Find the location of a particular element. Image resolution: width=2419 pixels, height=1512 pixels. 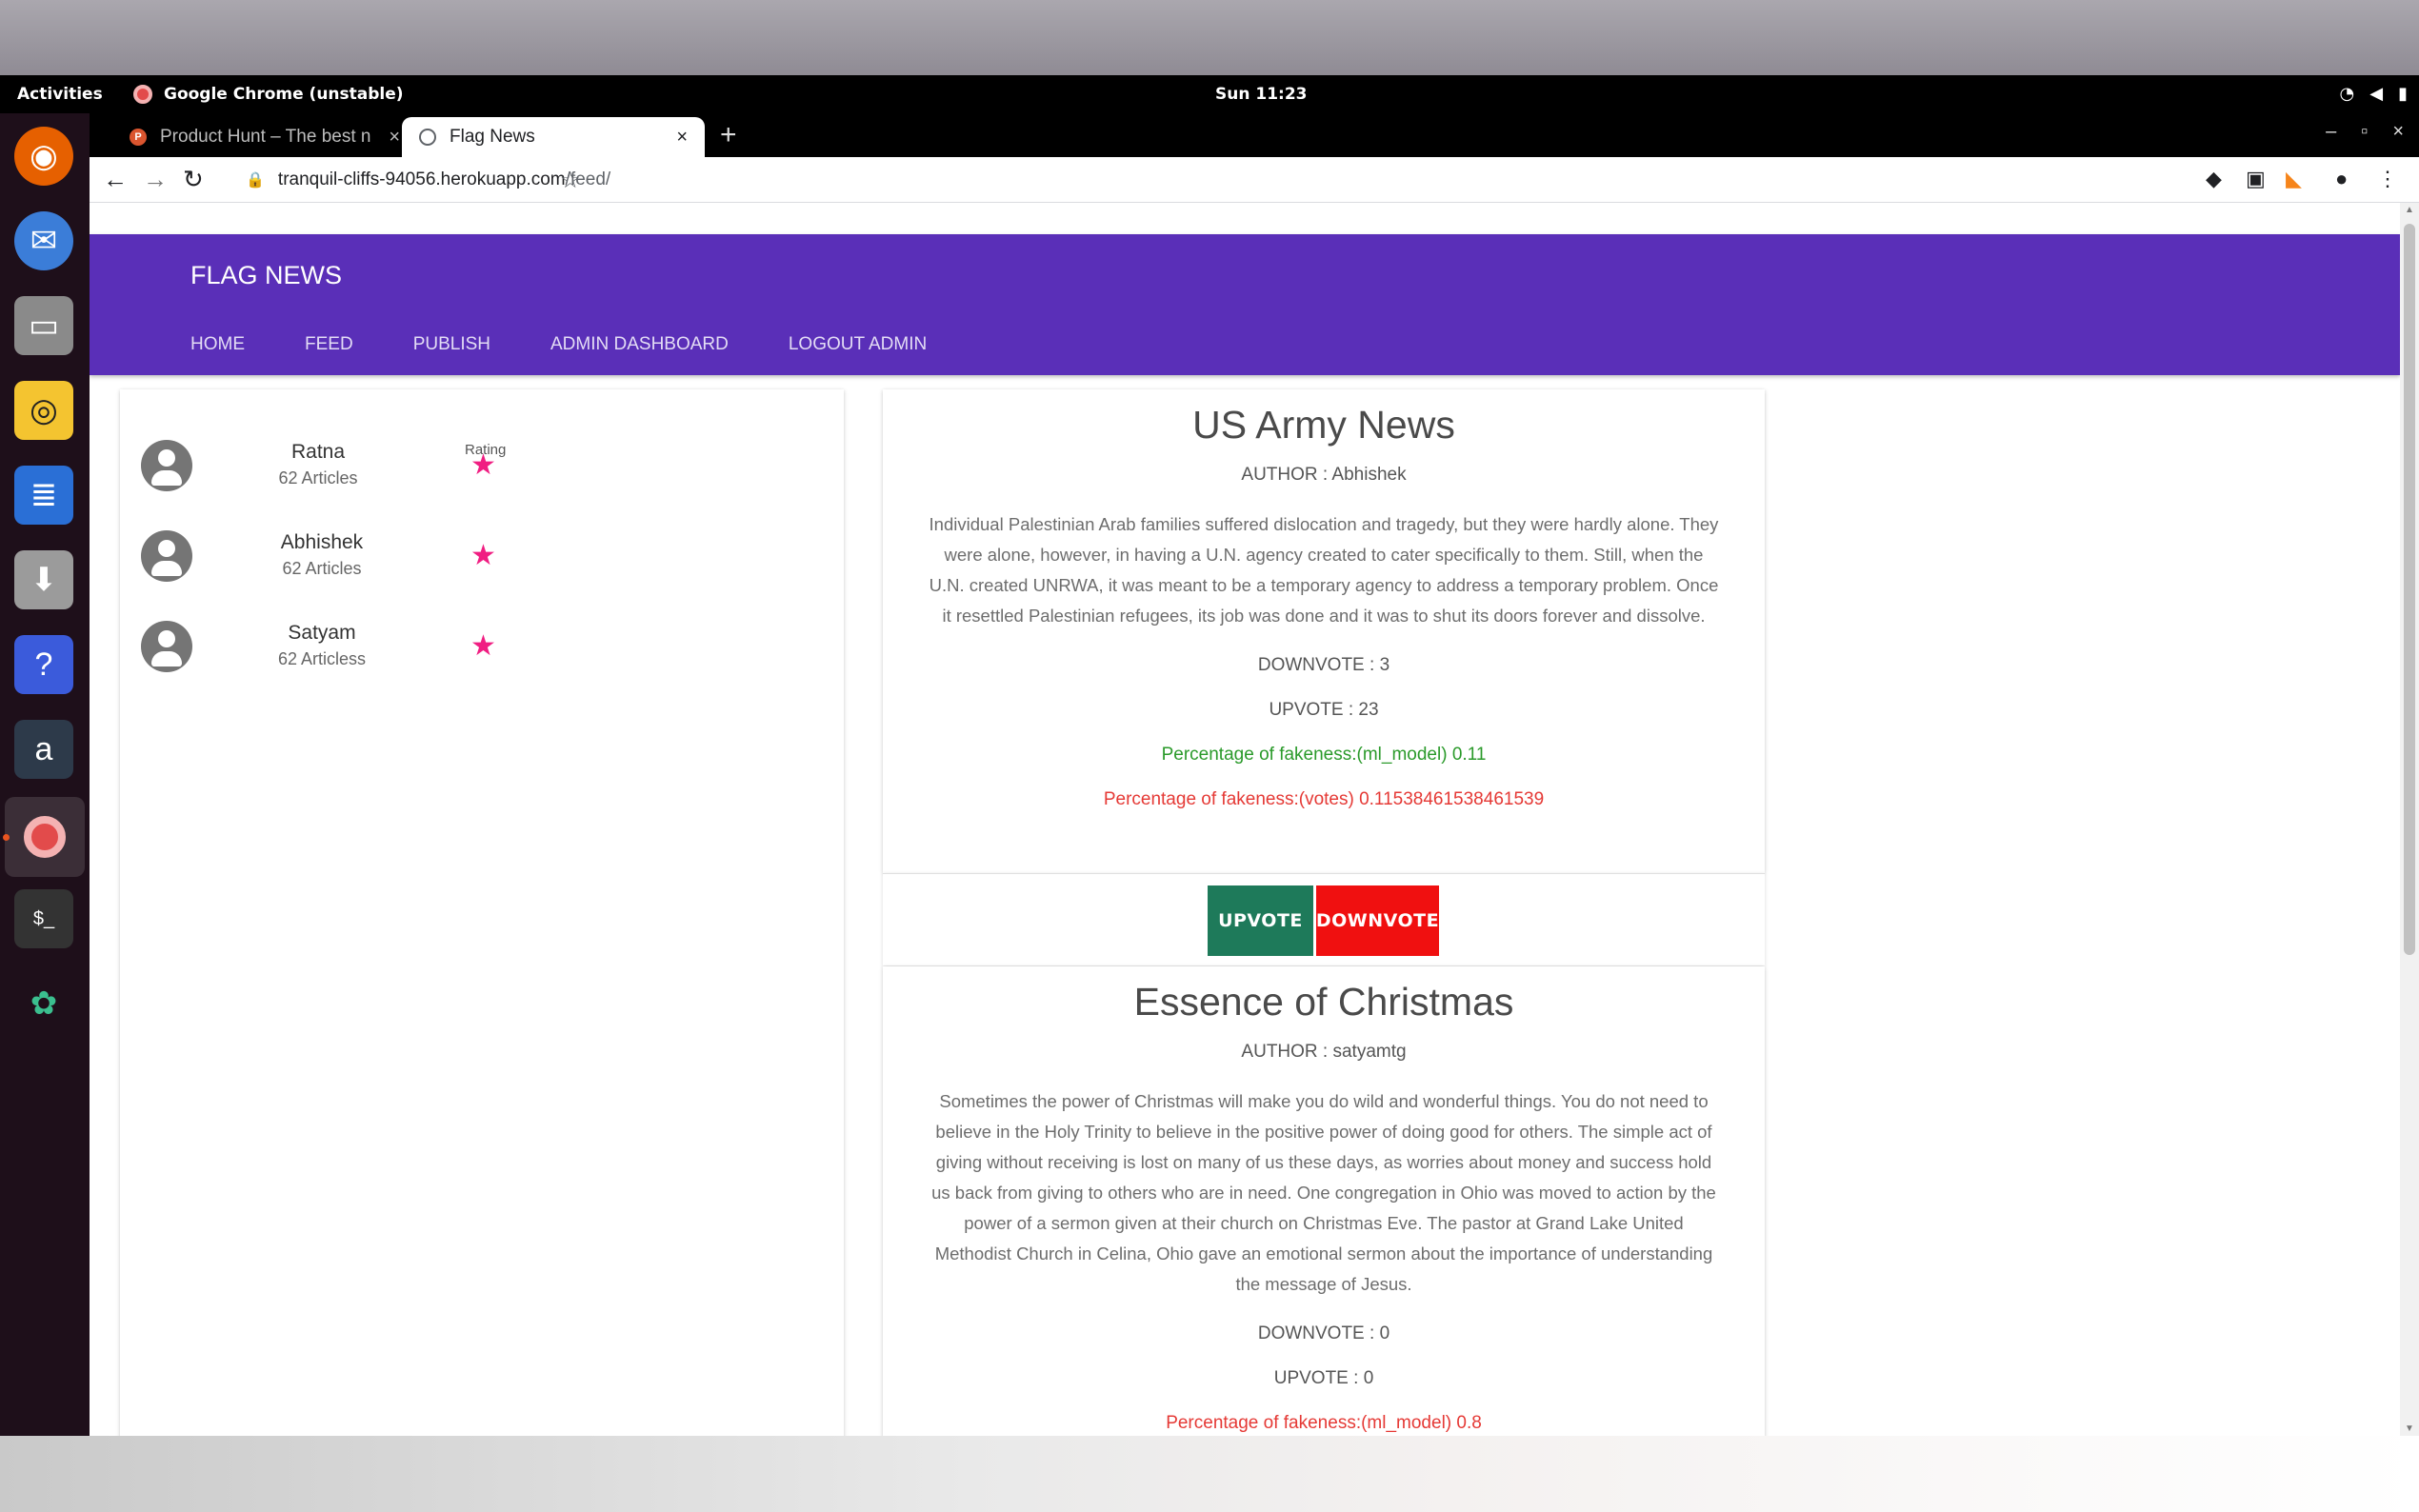

fakeness-ml: Percentage of fakeness:(ml_model) 0.8 is located at coordinates (1324, 1423).